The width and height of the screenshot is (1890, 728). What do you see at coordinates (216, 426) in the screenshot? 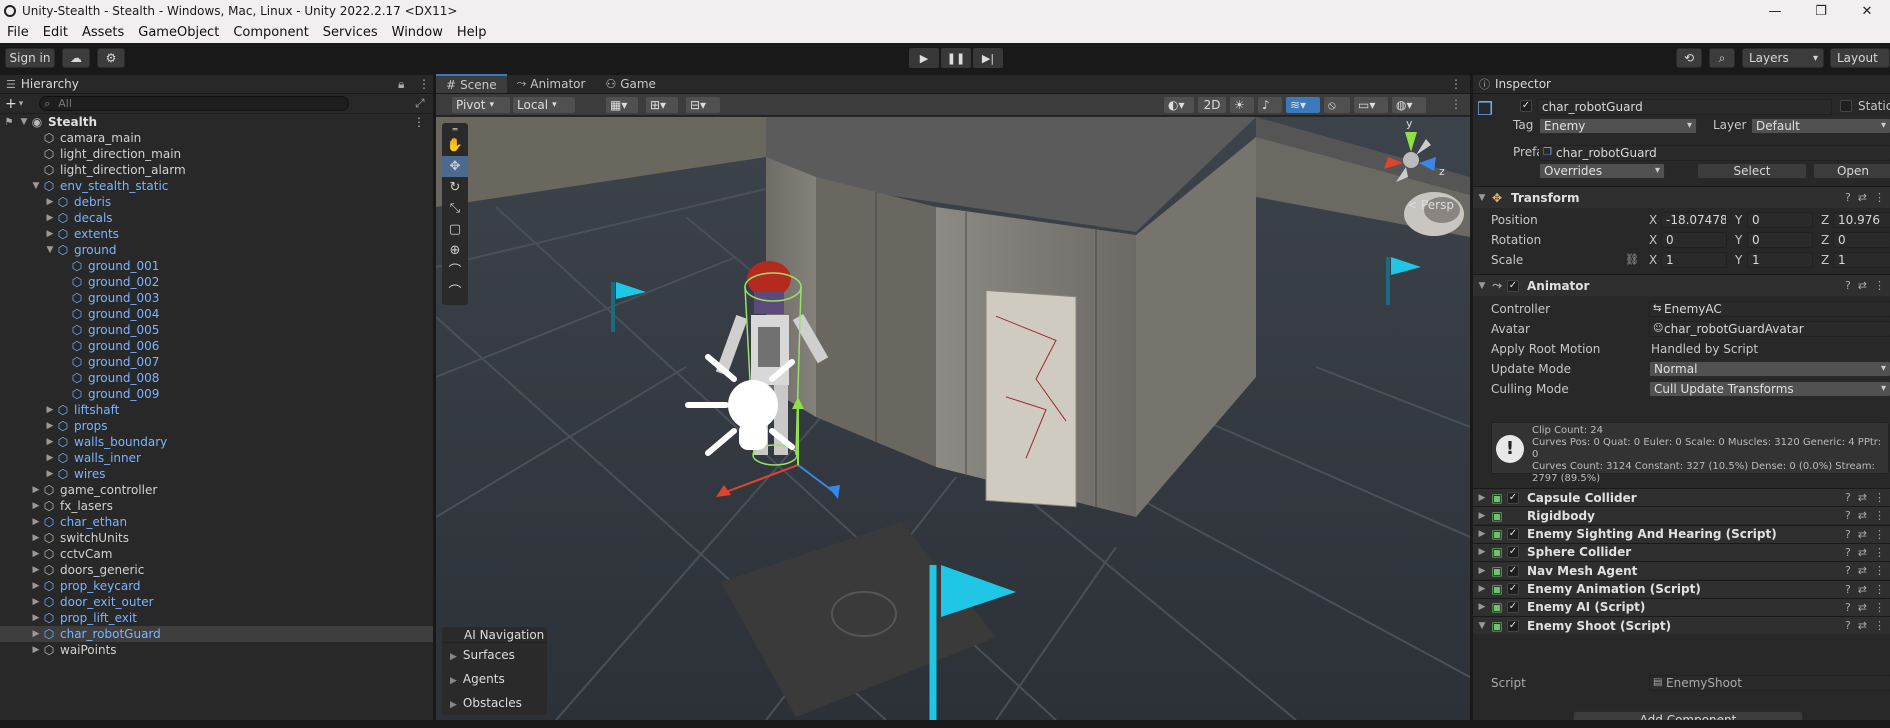
I see `hierarchy-item: ▶ ⬡ props` at bounding box center [216, 426].